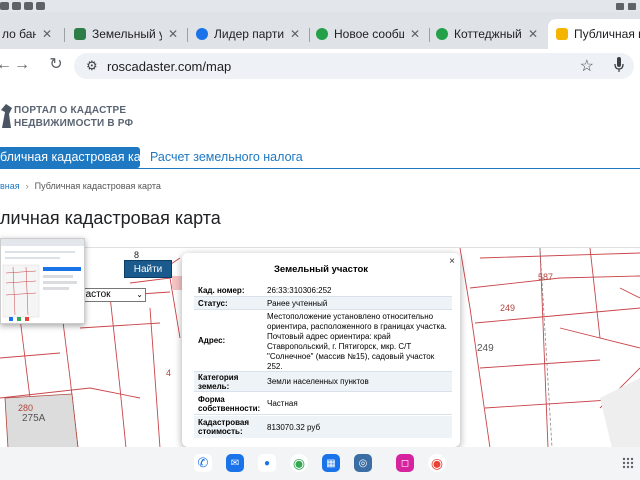 The height and width of the screenshot is (480, 640). Describe the element at coordinates (92, 66) in the screenshot. I see `site-info-icon: ⚙` at that location.